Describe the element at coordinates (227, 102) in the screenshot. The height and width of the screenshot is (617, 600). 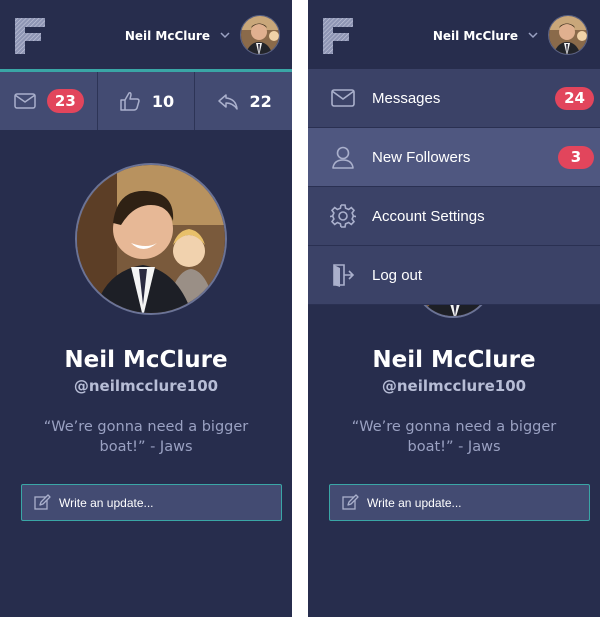
I see `reply-icon` at that location.